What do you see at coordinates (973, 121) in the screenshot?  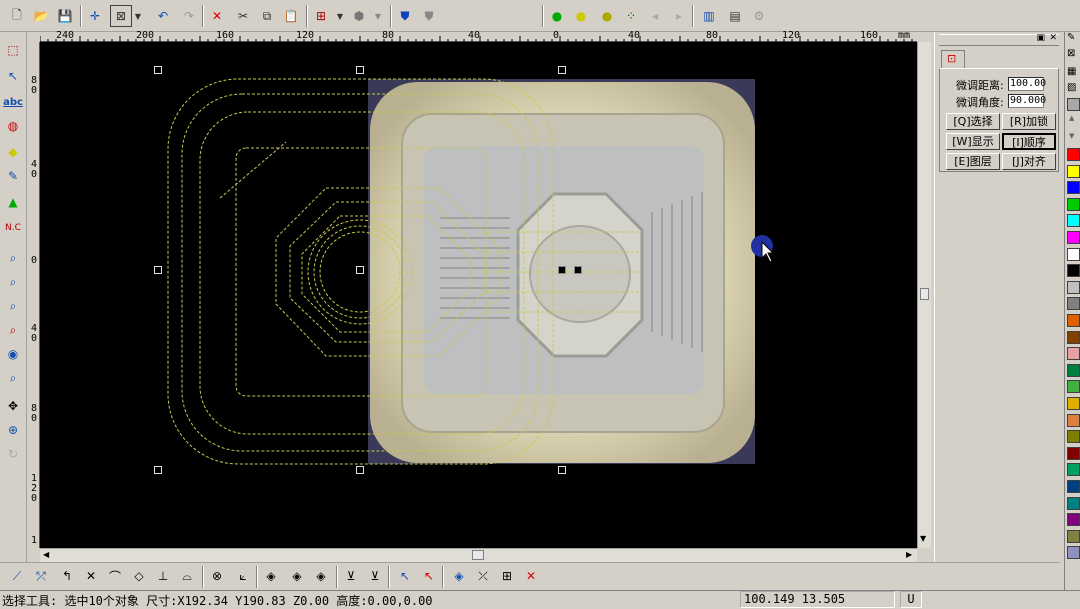 I see `select-button: [Q]选择` at bounding box center [973, 121].